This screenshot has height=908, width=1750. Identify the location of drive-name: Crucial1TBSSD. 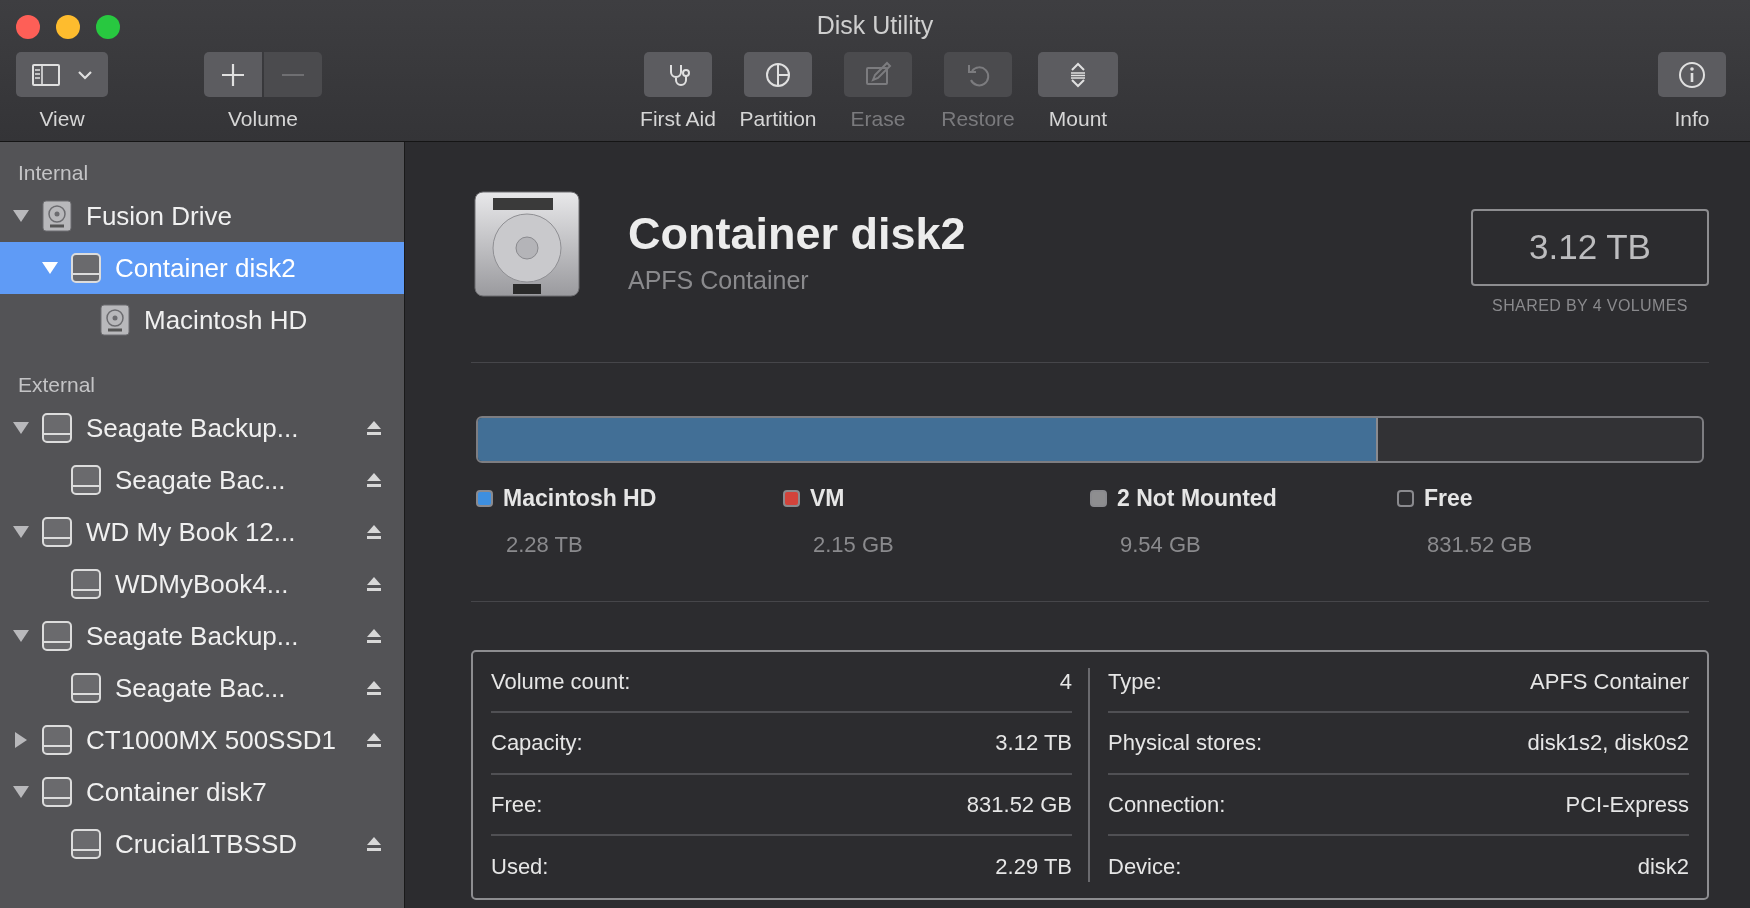
(206, 844).